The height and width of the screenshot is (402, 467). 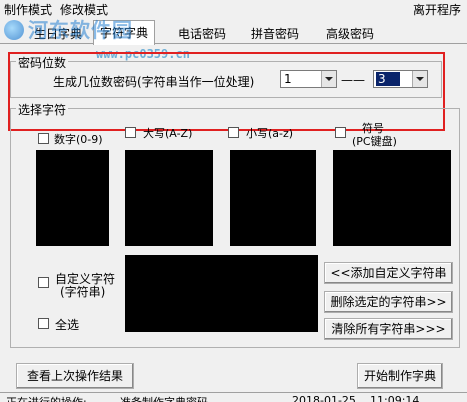 What do you see at coordinates (43, 282) in the screenshot?
I see `custom-checkbox` at bounding box center [43, 282].